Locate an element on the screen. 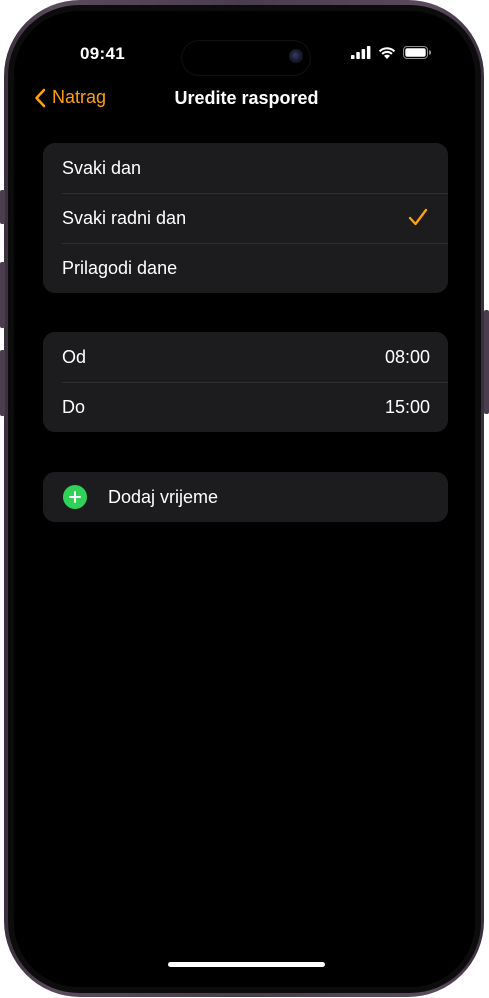 The height and width of the screenshot is (998, 489). to-time-row: Do 15:00 is located at coordinates (245, 407).